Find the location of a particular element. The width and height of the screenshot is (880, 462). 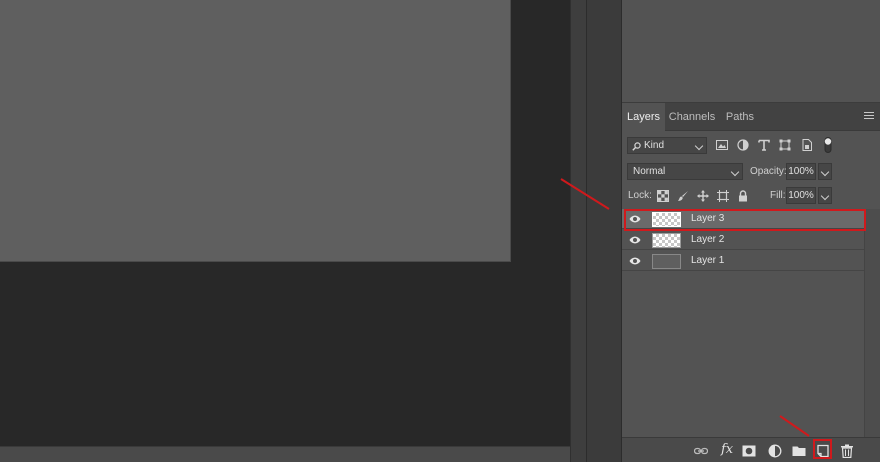

adjustment-layer-icon is located at coordinates (775, 451).